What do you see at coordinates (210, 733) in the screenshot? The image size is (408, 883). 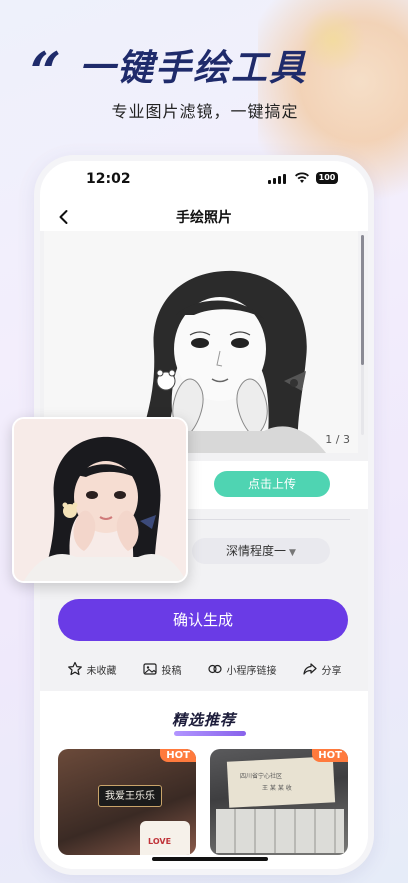 I see `recommend-title-underline` at bounding box center [210, 733].